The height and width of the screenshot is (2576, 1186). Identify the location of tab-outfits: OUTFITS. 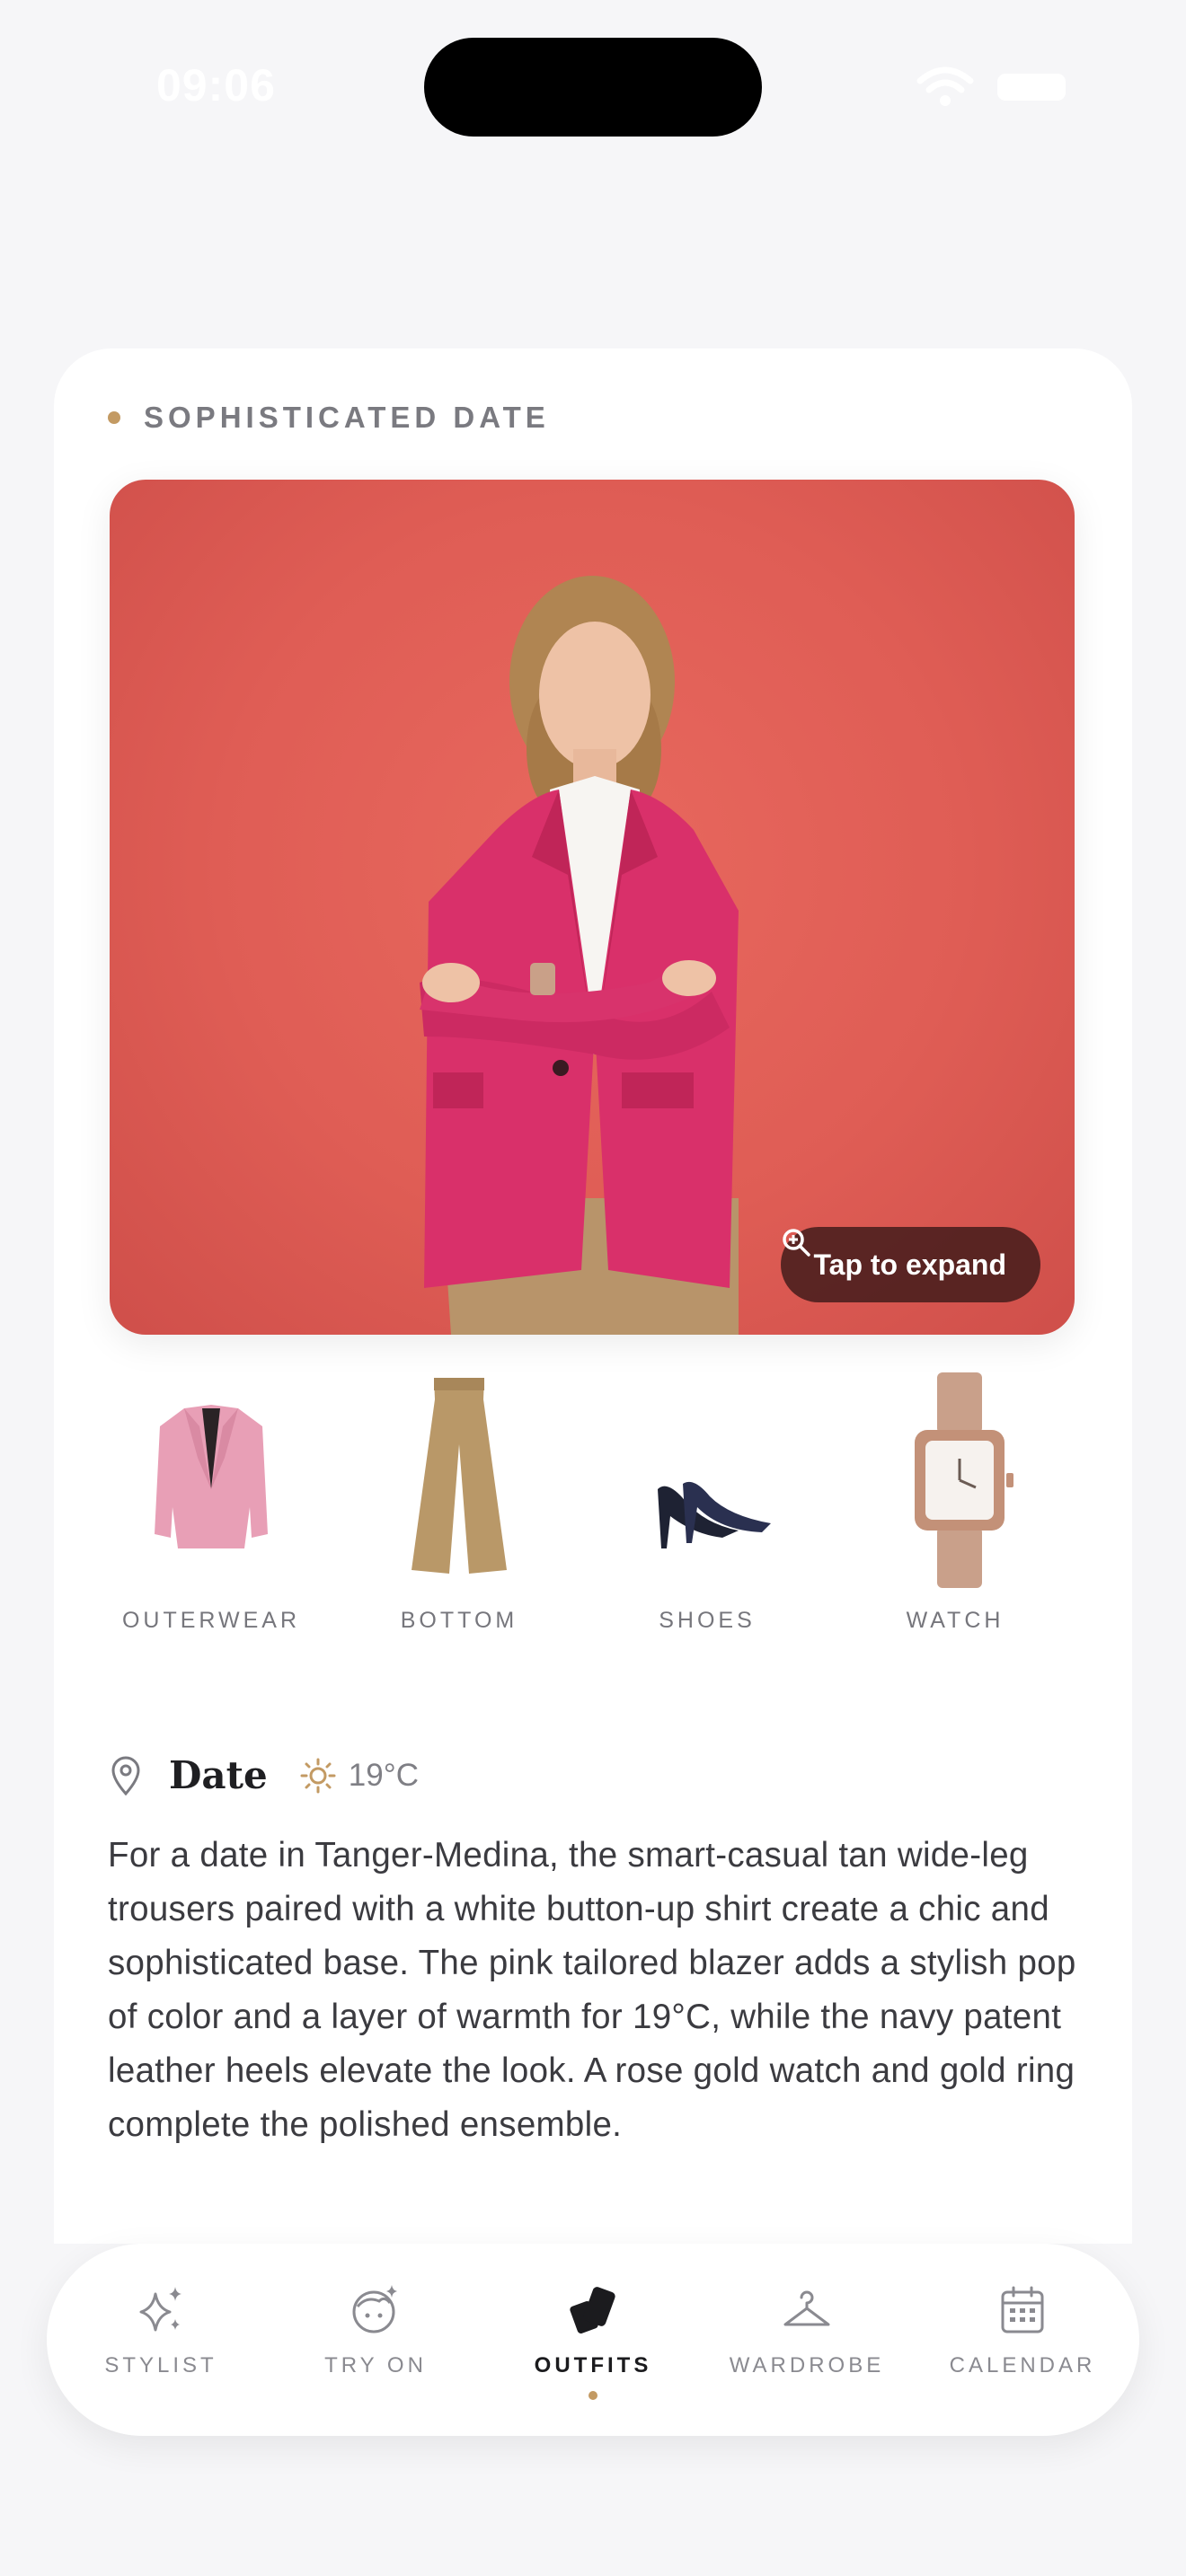
(593, 2341).